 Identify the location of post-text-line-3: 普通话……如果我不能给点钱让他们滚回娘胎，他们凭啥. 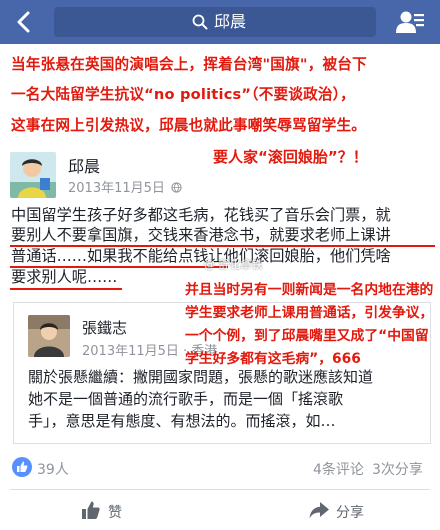
(201, 256).